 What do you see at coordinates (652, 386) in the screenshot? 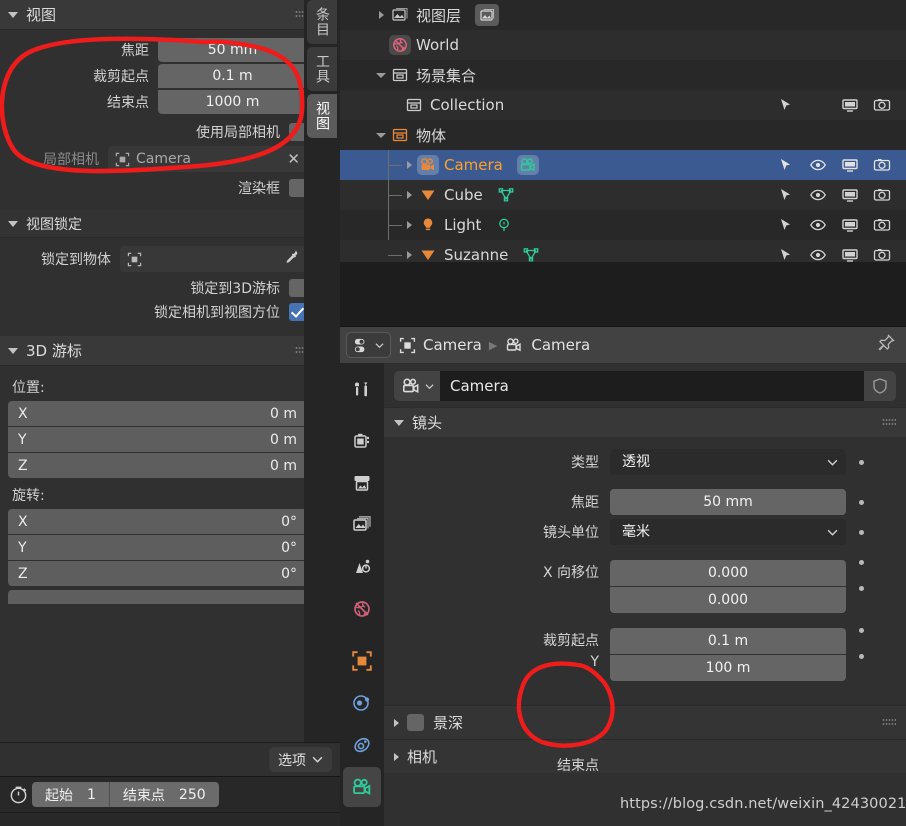
I see `camera-name-input: Camera` at bounding box center [652, 386].